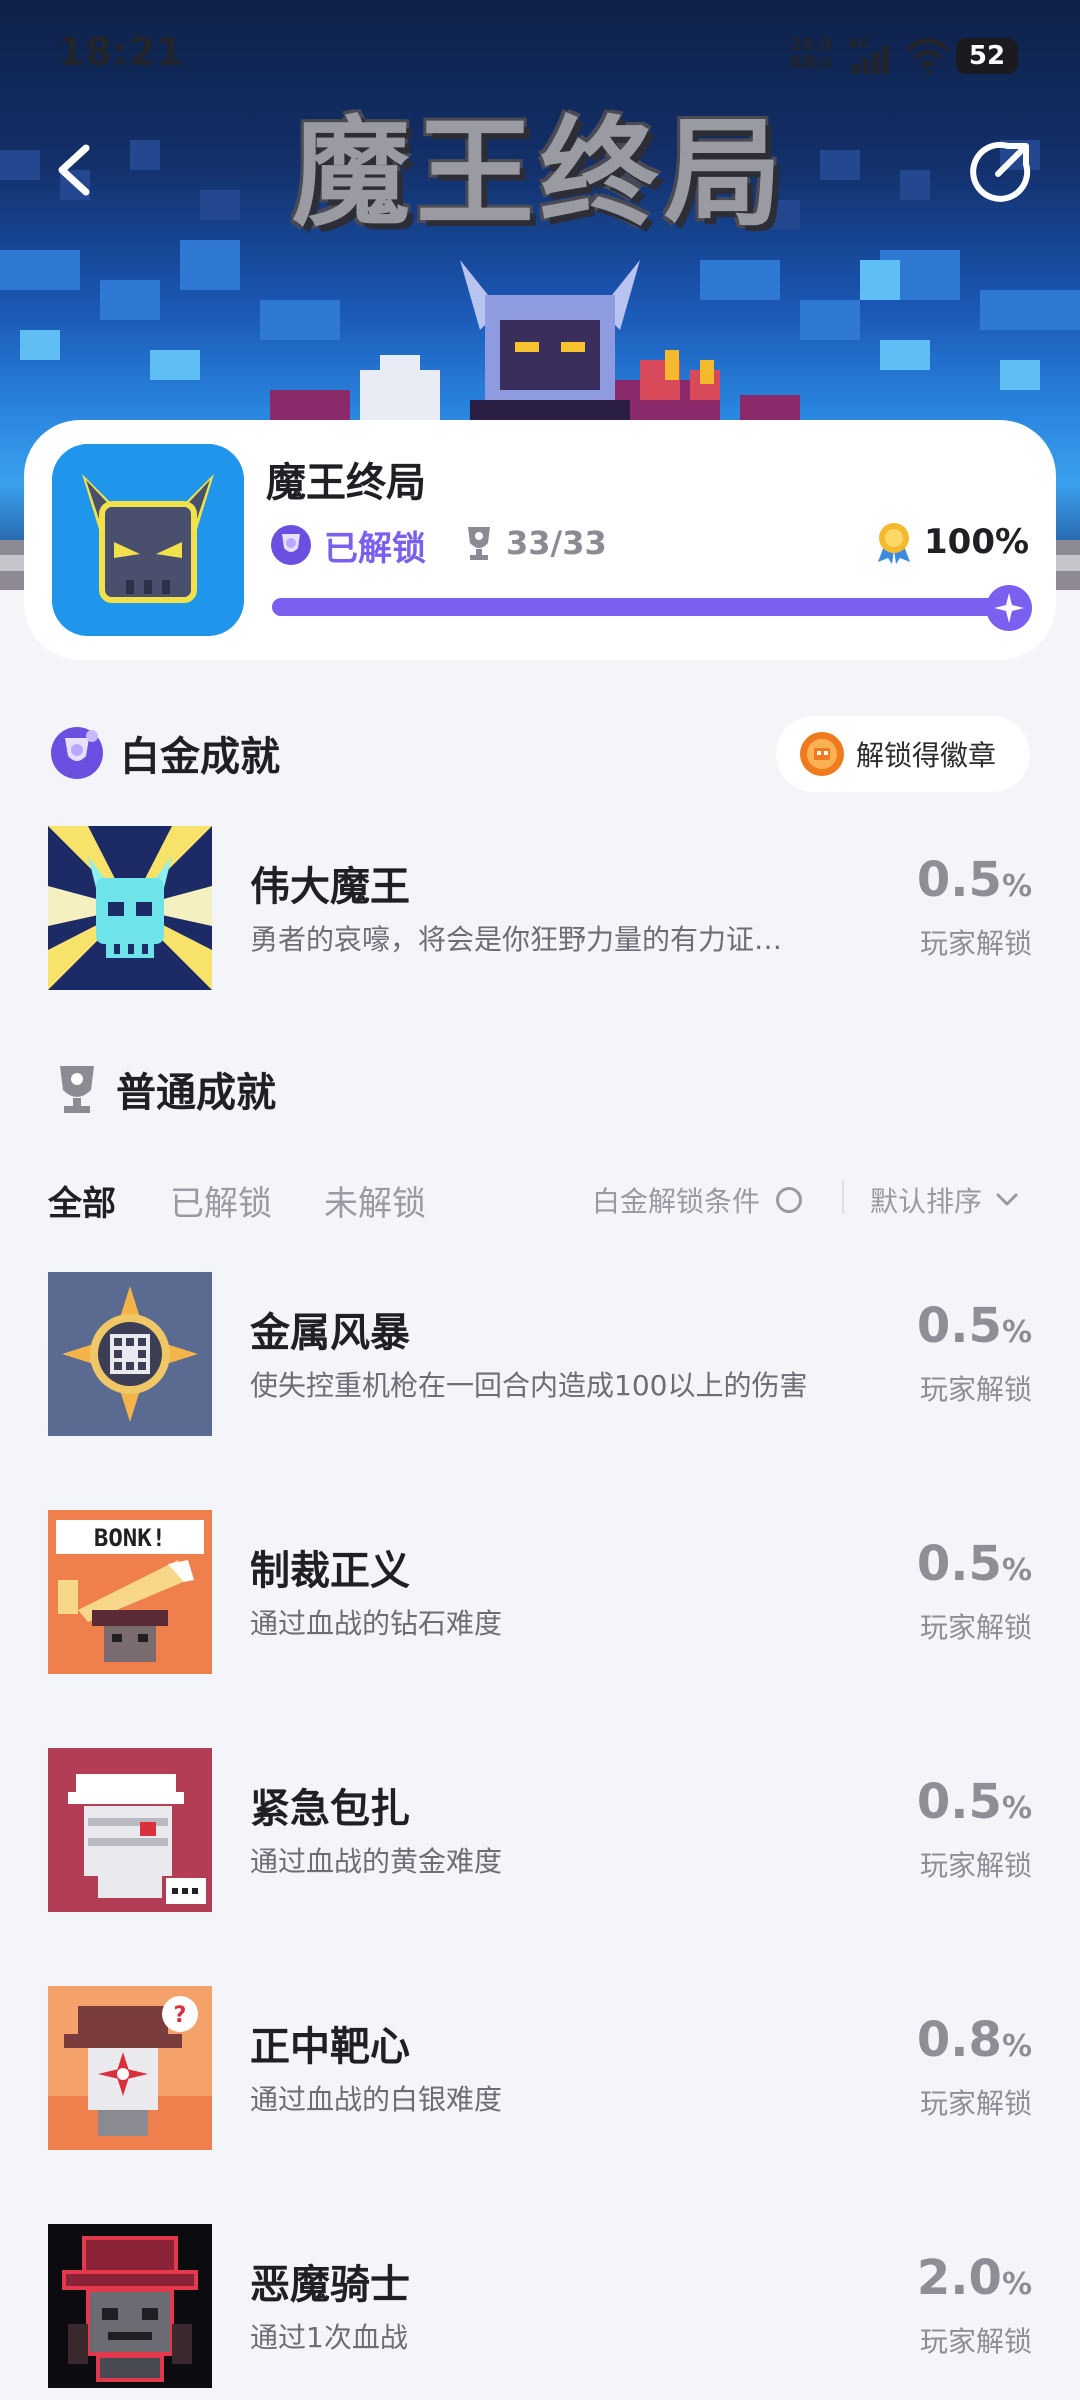 This screenshot has width=1080, height=2400. I want to click on network-speed: 28.9 KB/s, so click(811, 54).